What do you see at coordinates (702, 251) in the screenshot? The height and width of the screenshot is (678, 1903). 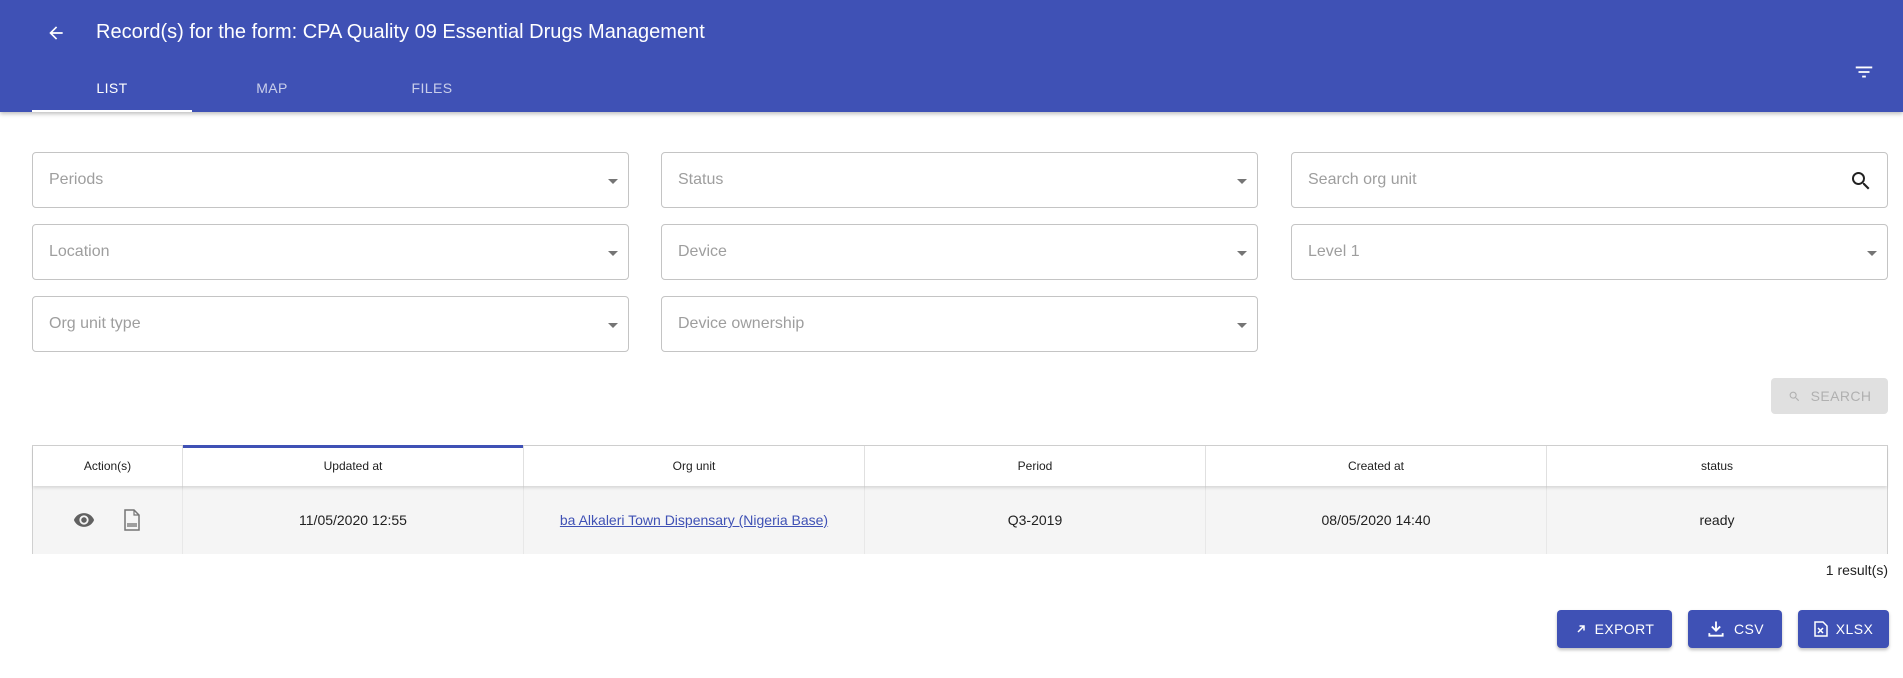 I see `device-placeholder: Device` at bounding box center [702, 251].